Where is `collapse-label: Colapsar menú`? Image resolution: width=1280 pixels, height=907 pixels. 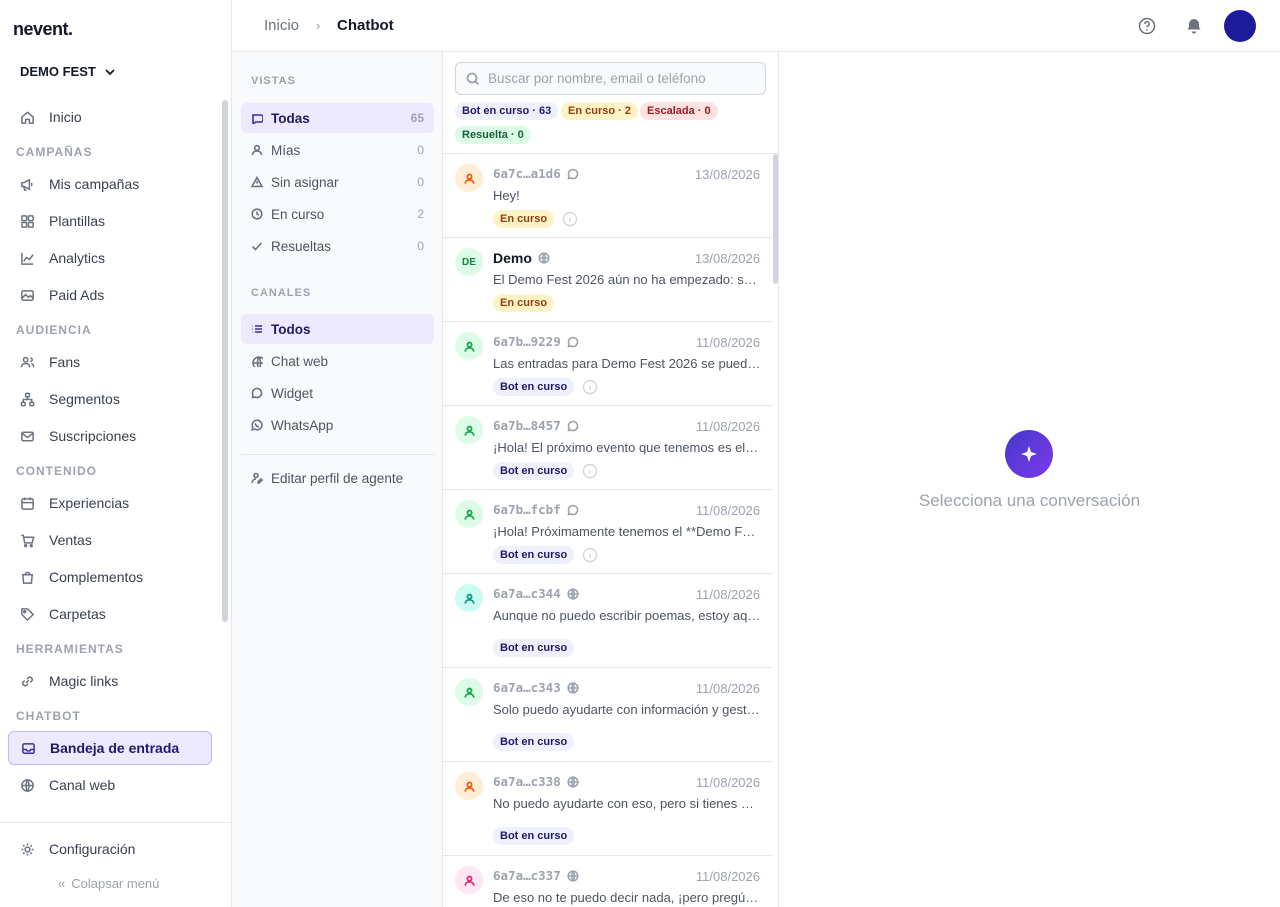
collapse-label: Colapsar menú is located at coordinates (115, 883).